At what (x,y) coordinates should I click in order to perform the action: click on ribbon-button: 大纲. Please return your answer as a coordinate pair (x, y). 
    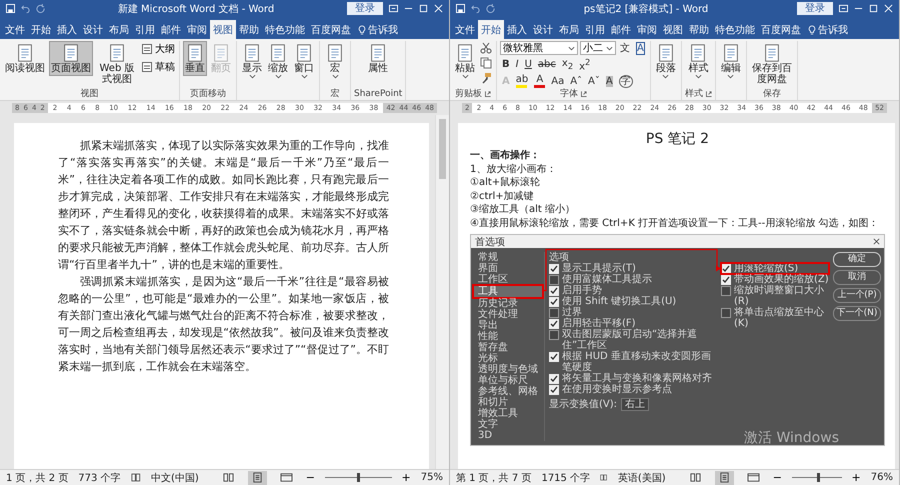
    Looking at the image, I should click on (158, 49).